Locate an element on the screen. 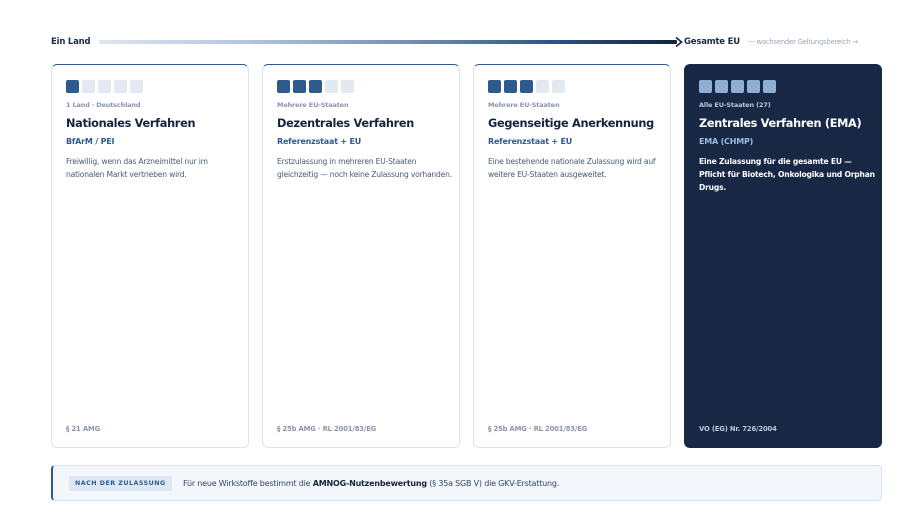 Image resolution: width=909 pixels, height=525 pixels. card-scope: Alle EU-Staaten (27) is located at coordinates (735, 105).